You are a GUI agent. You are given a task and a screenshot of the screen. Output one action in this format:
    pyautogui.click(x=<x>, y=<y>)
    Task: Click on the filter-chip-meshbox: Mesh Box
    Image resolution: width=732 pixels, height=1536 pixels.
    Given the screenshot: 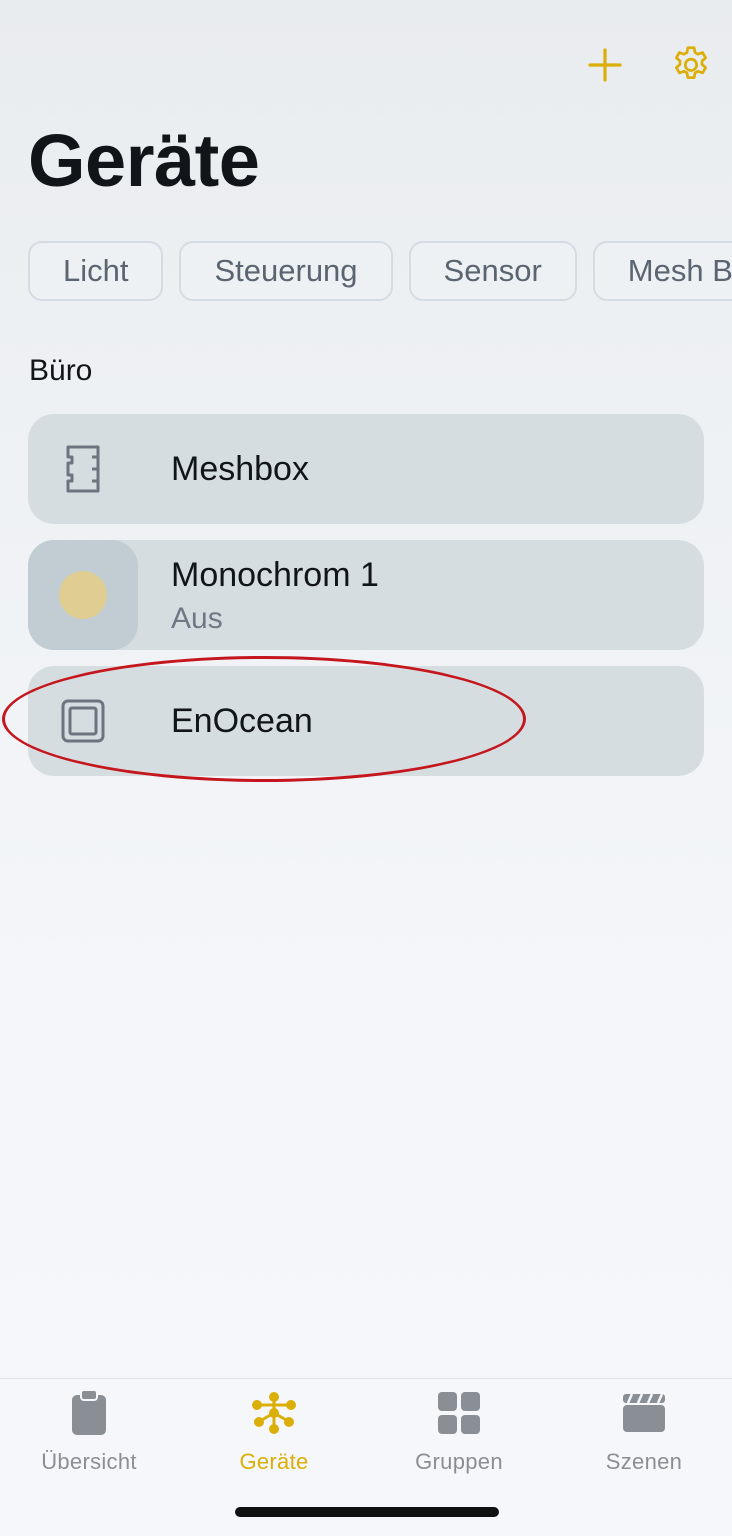 What is the action you would take?
    pyautogui.click(x=662, y=271)
    